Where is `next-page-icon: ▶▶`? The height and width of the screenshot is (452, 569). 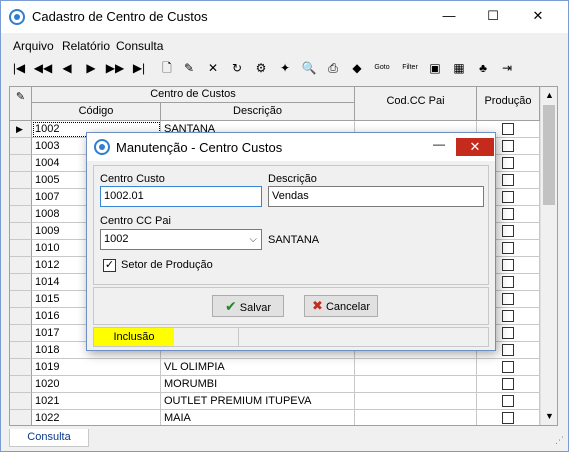
next-page-icon: ▶▶ is located at coordinates (115, 68).